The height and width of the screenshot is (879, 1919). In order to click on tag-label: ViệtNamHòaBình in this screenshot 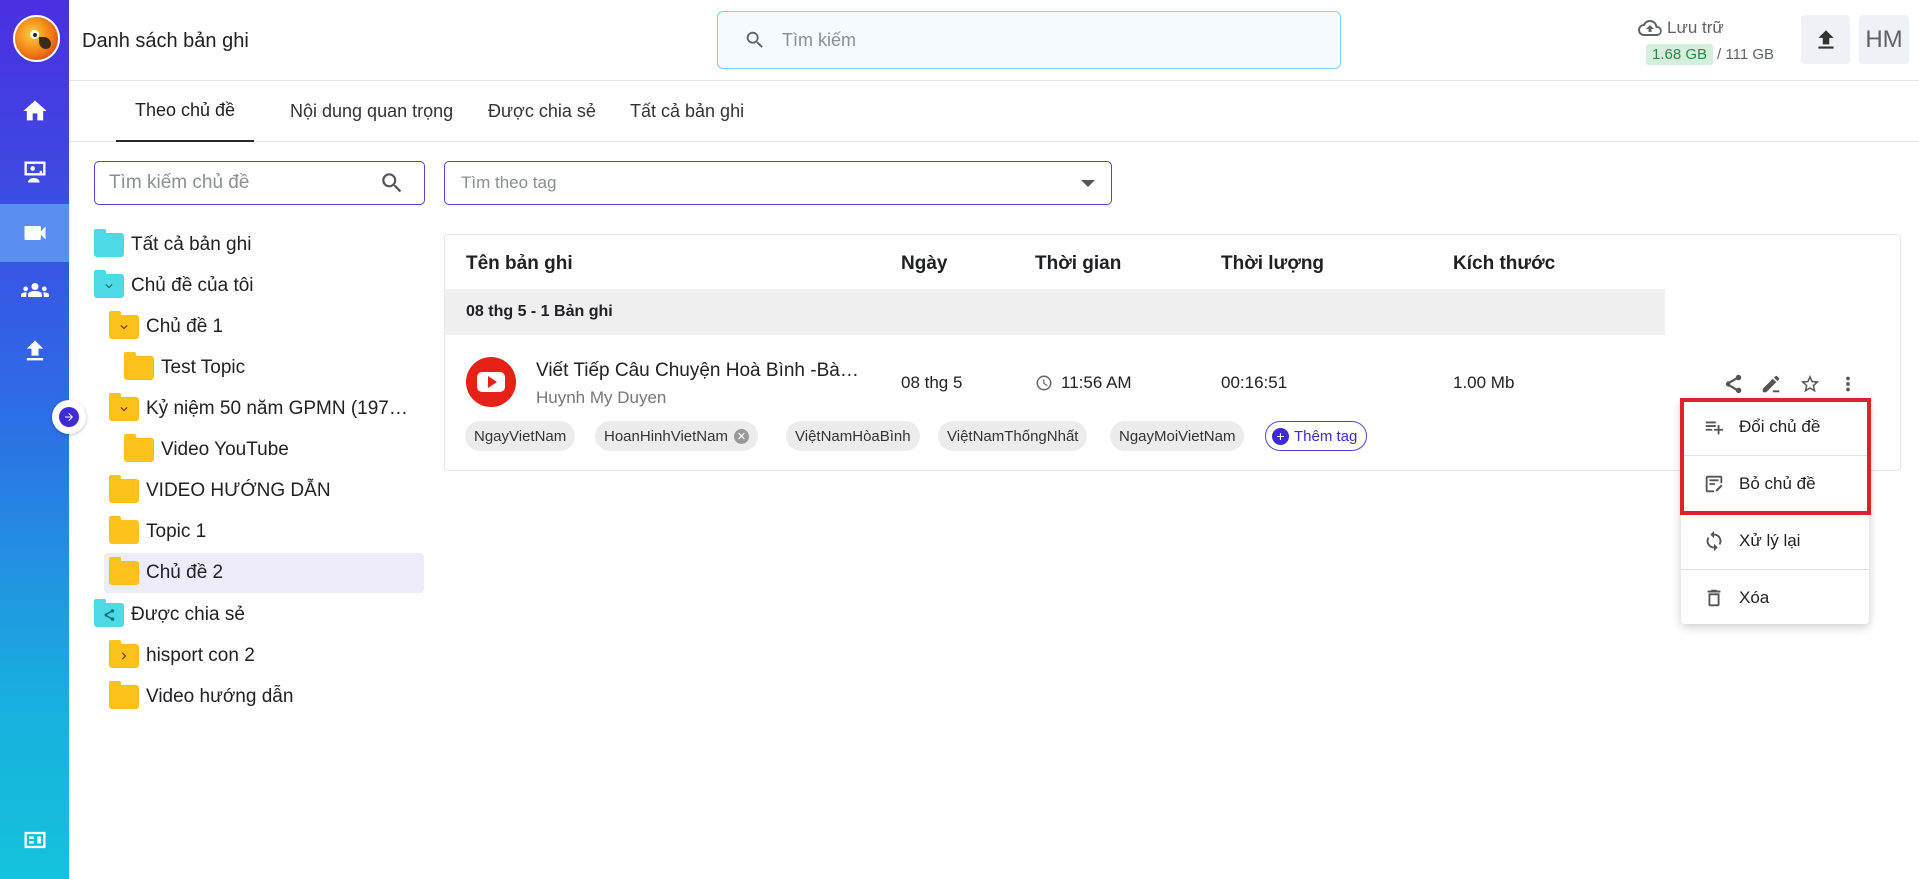, I will do `click(853, 436)`.